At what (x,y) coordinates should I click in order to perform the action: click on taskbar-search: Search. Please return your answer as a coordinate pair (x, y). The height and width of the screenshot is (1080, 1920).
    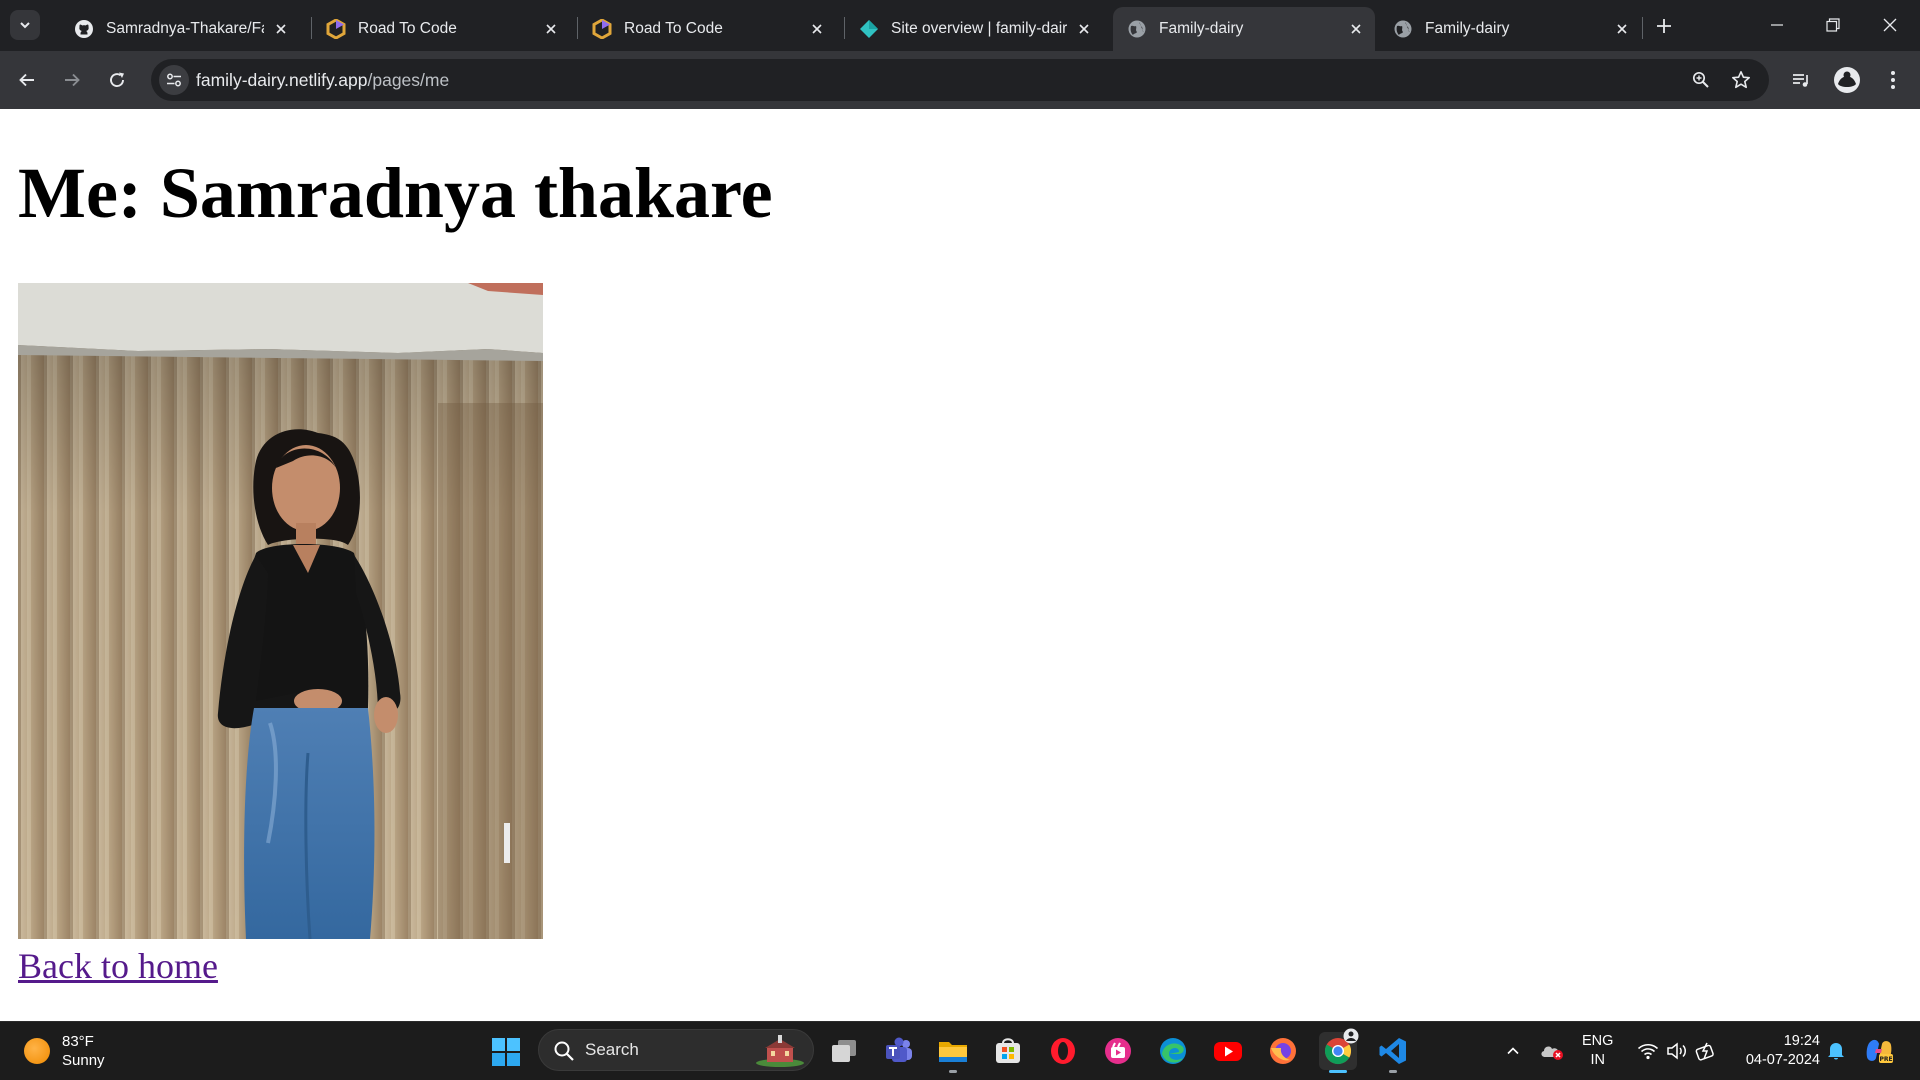
    Looking at the image, I should click on (676, 1050).